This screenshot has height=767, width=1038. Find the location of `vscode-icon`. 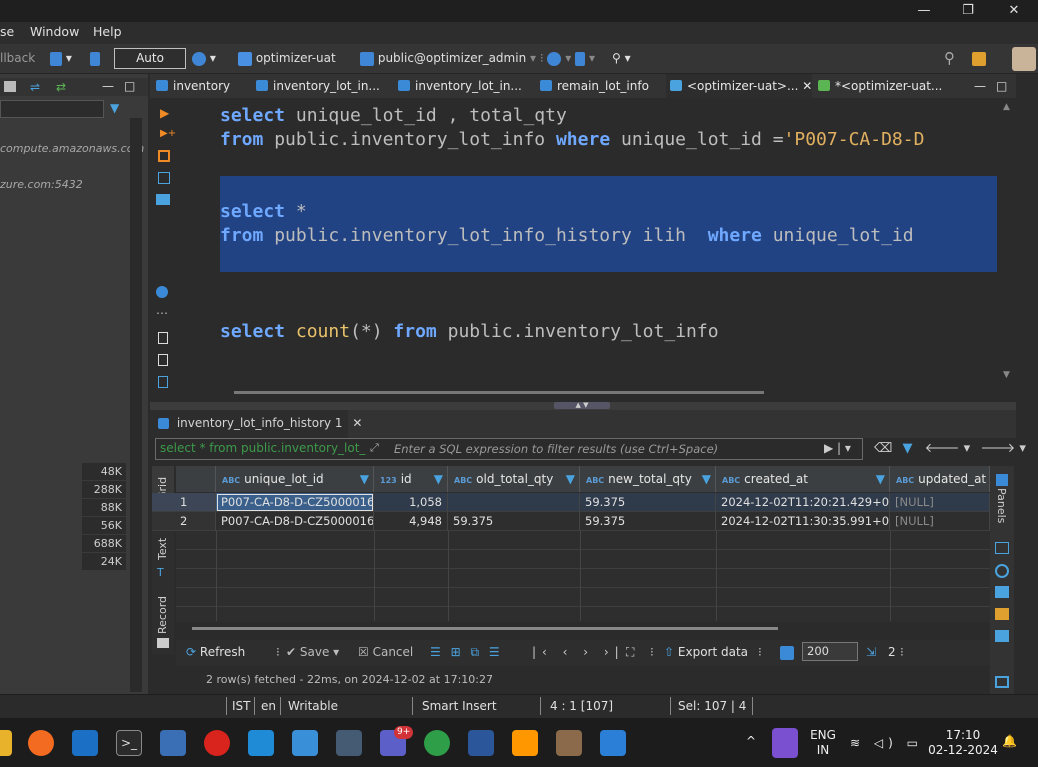

vscode-icon is located at coordinates (261, 743).